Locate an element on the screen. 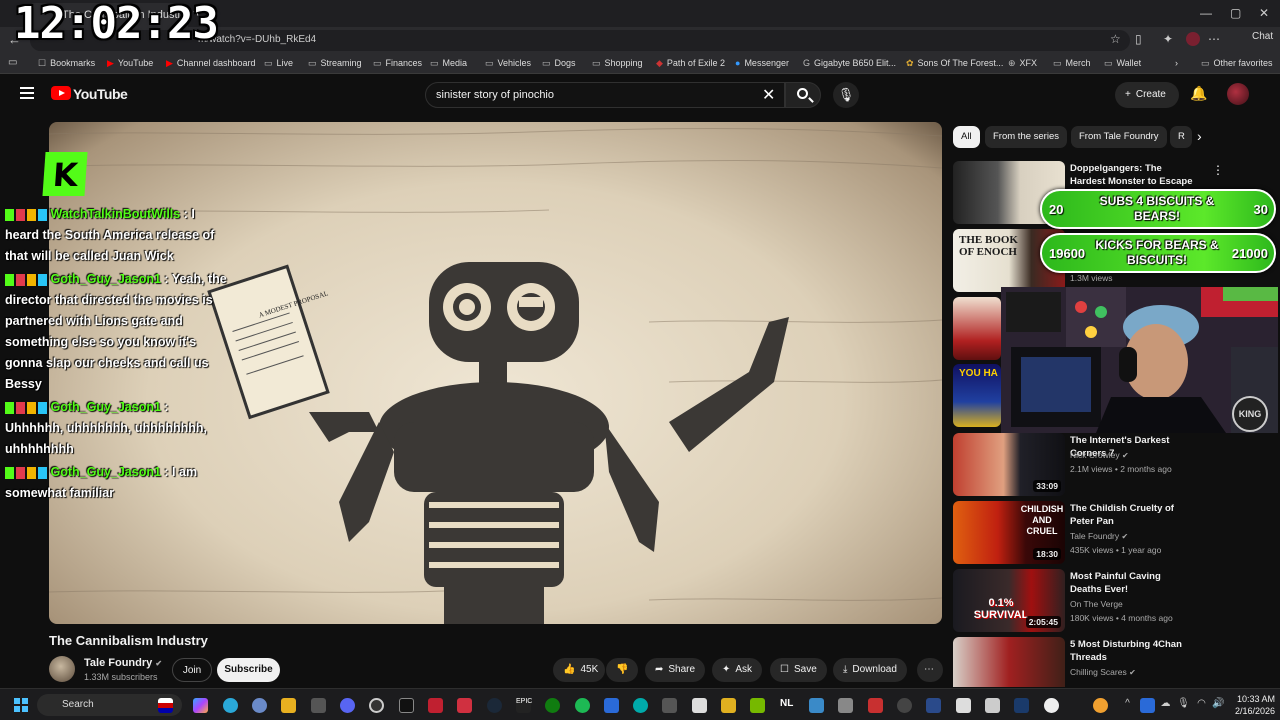 This screenshot has height=720, width=1280. bookmark-folder: ▭ Live is located at coordinates (278, 63).